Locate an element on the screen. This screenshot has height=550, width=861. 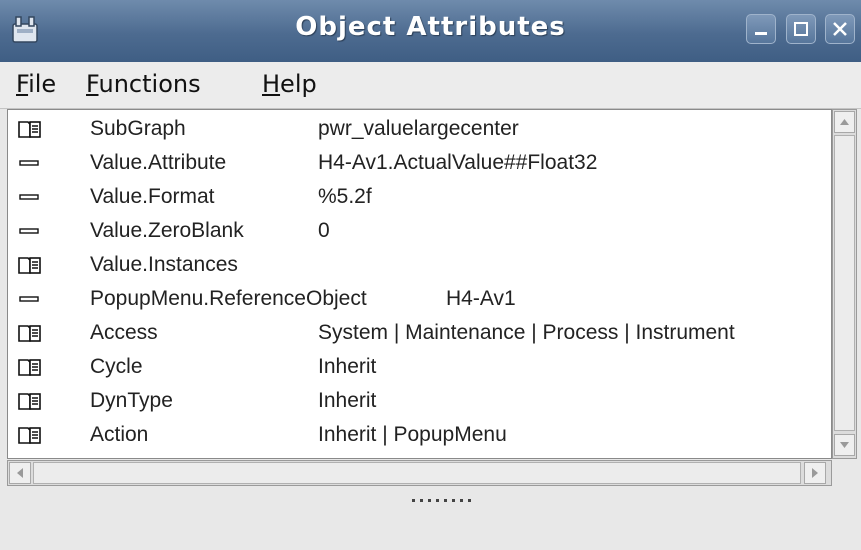
window-title: Object Attributes is located at coordinates (430, 27).